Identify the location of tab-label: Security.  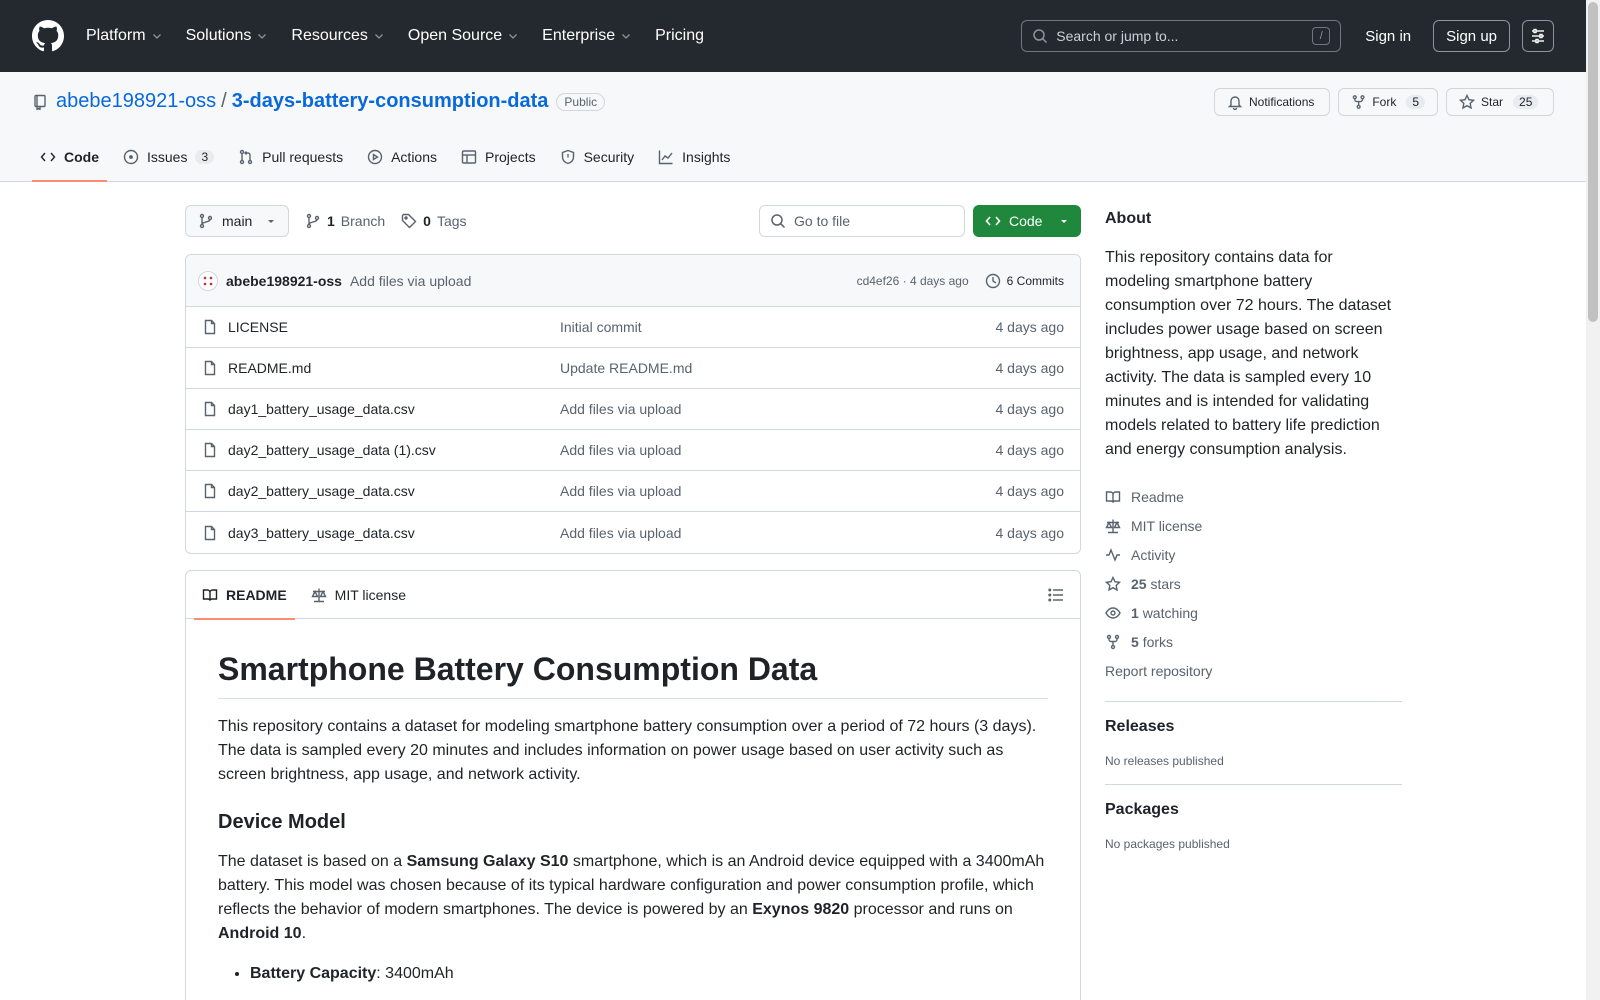
(609, 157).